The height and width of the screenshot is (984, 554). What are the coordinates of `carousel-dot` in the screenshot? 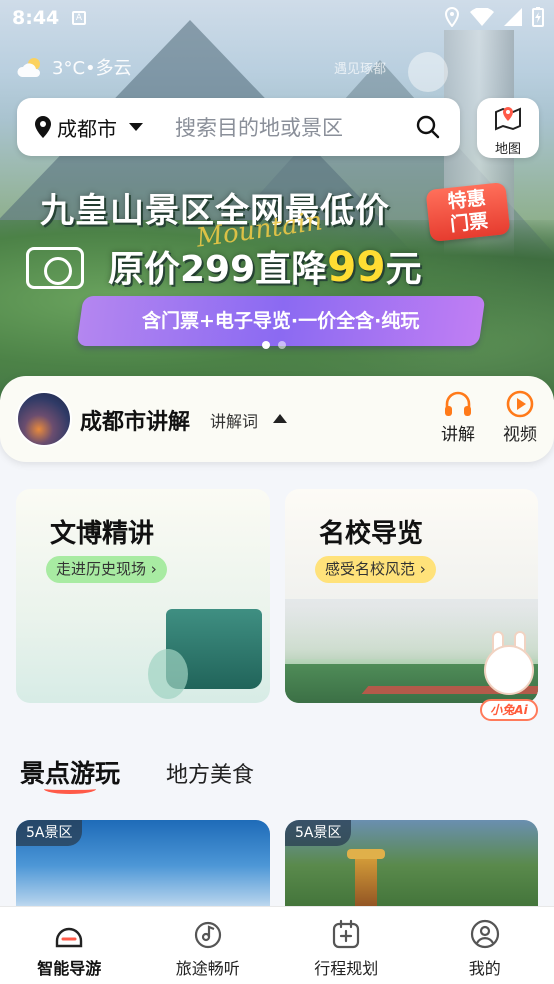 It's located at (282, 345).